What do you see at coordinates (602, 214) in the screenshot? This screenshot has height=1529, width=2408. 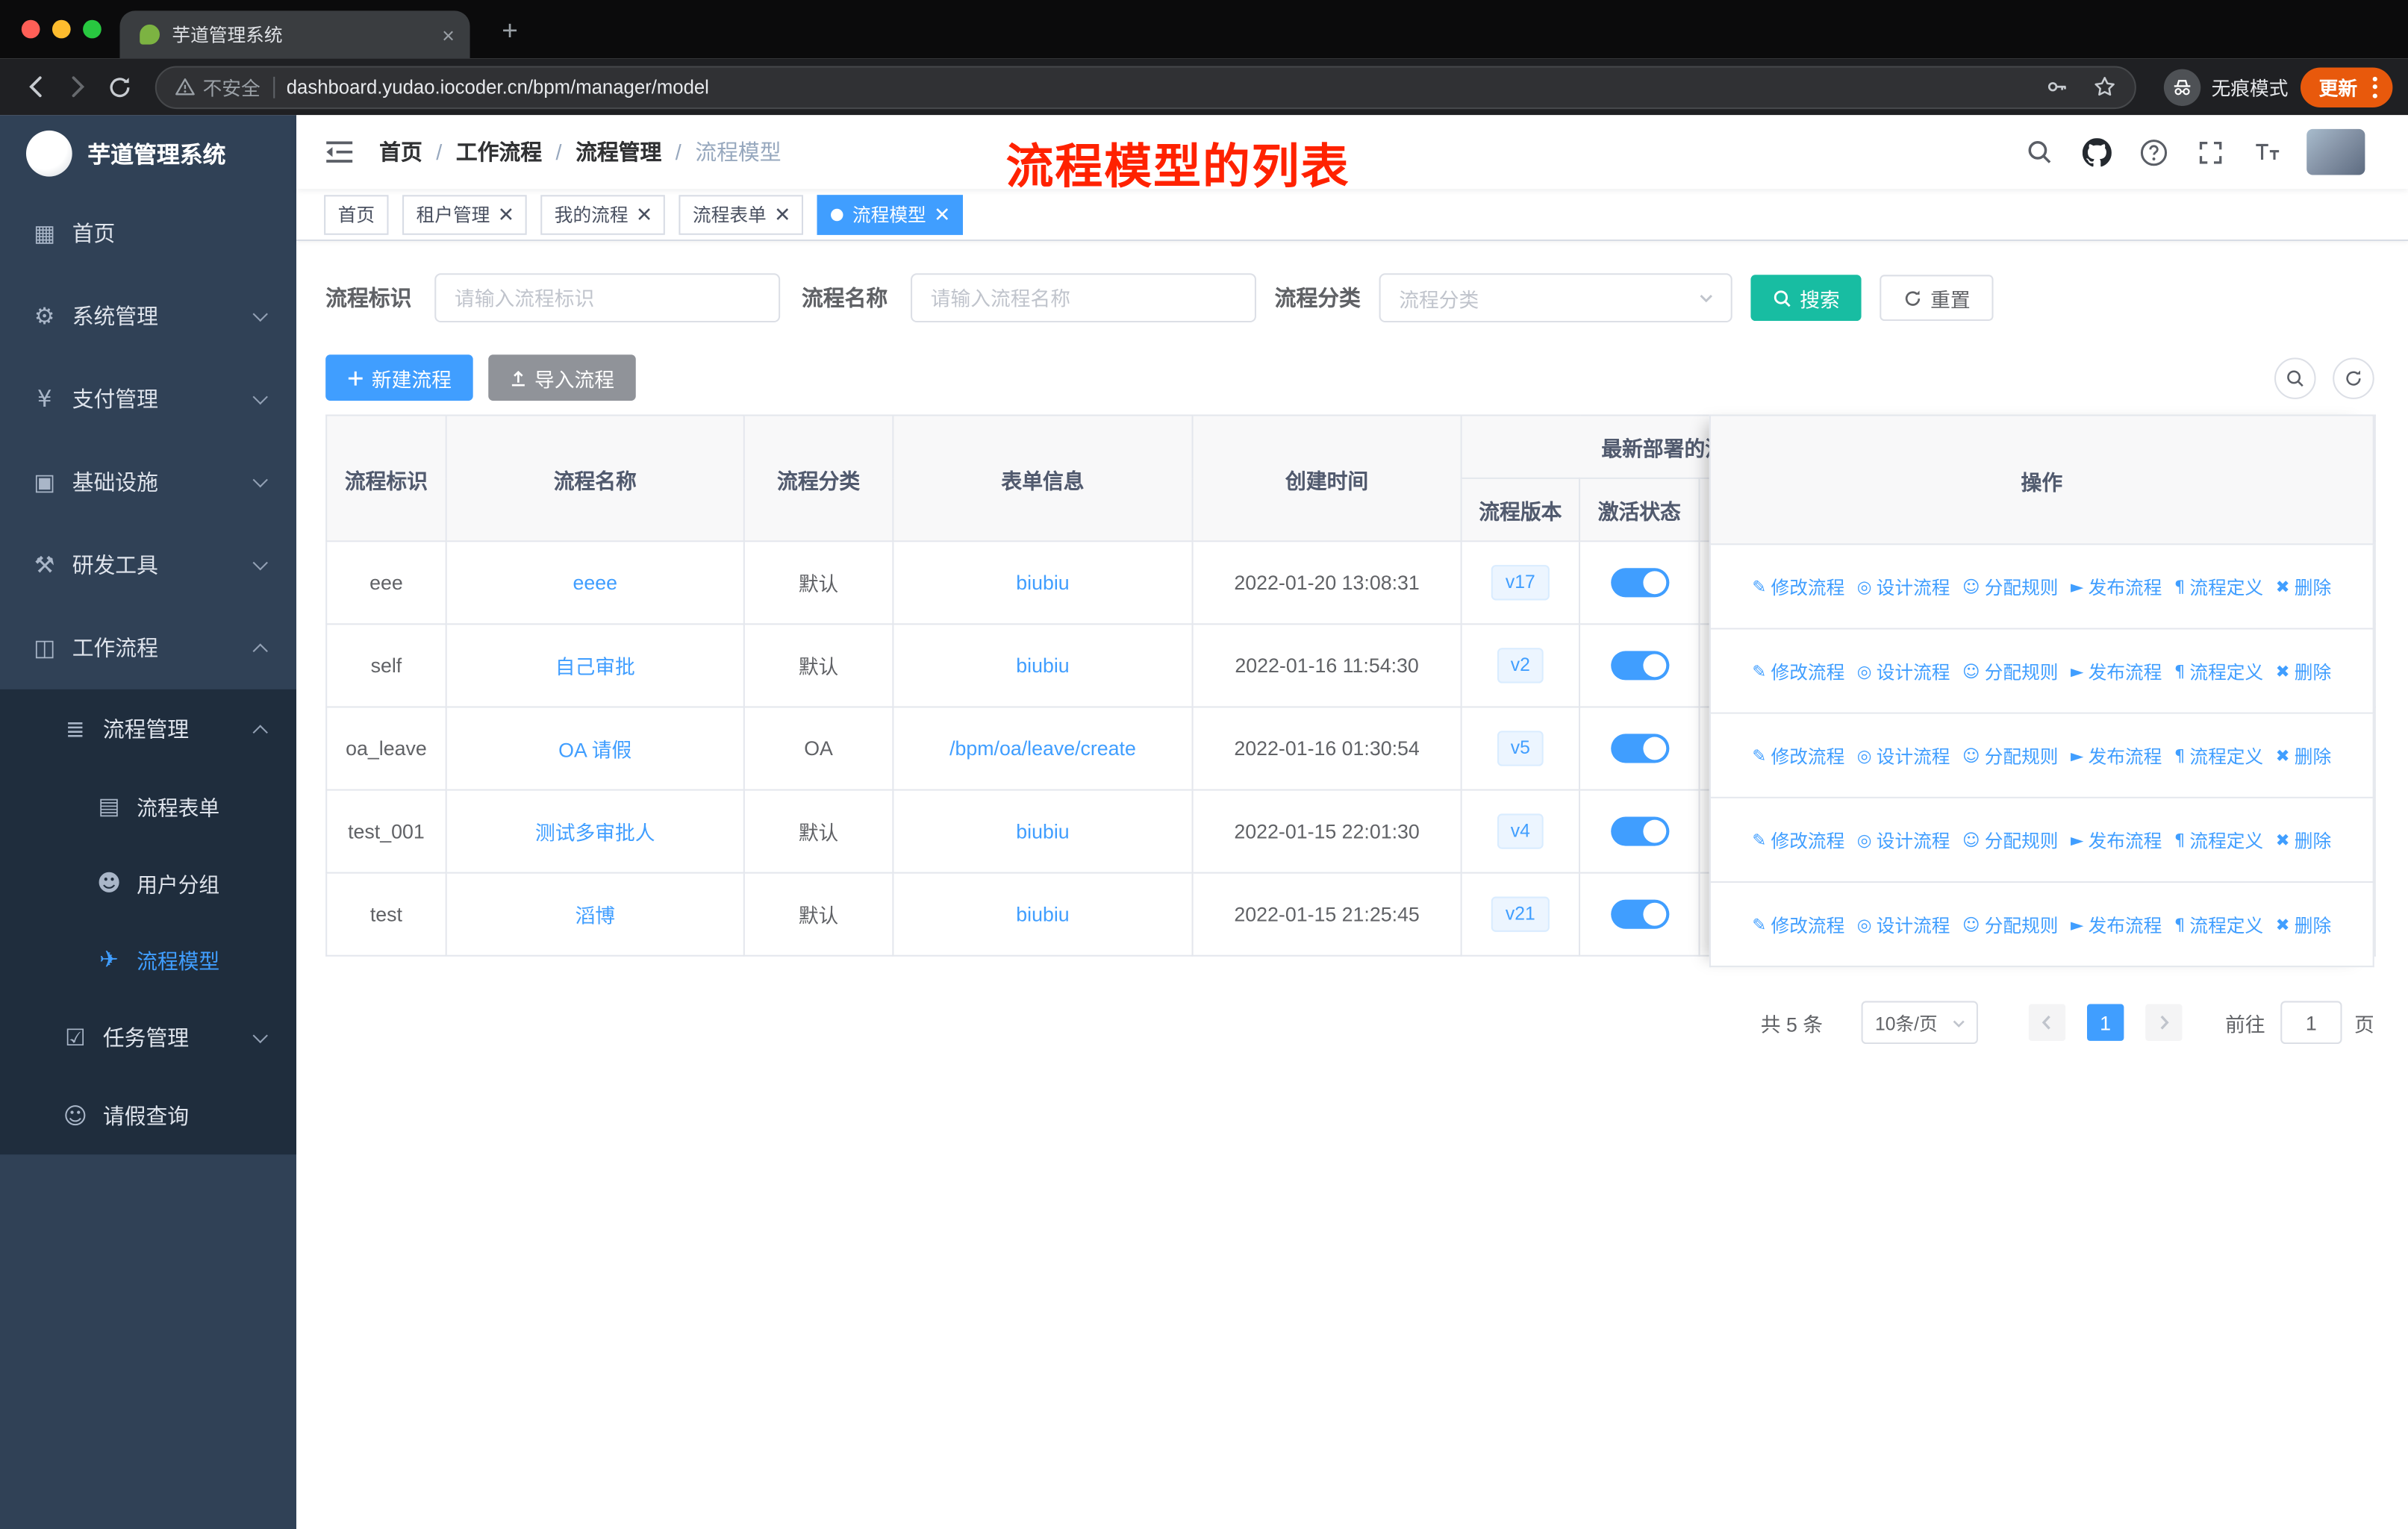 I see `tag-my-process: 我的流程` at bounding box center [602, 214].